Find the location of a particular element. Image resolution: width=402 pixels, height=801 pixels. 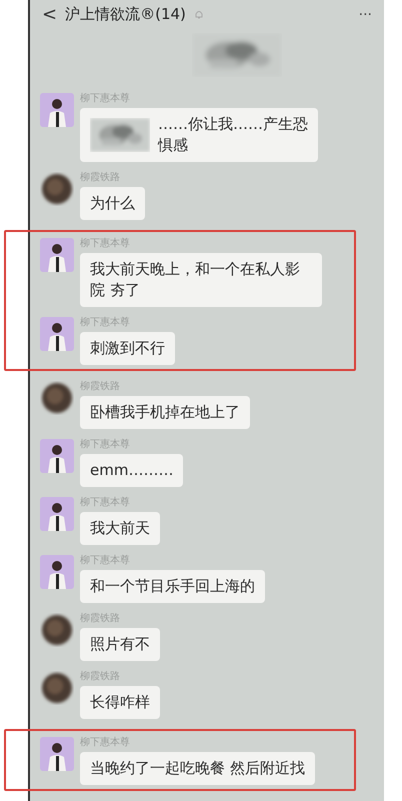

bell-icon is located at coordinates (199, 14).